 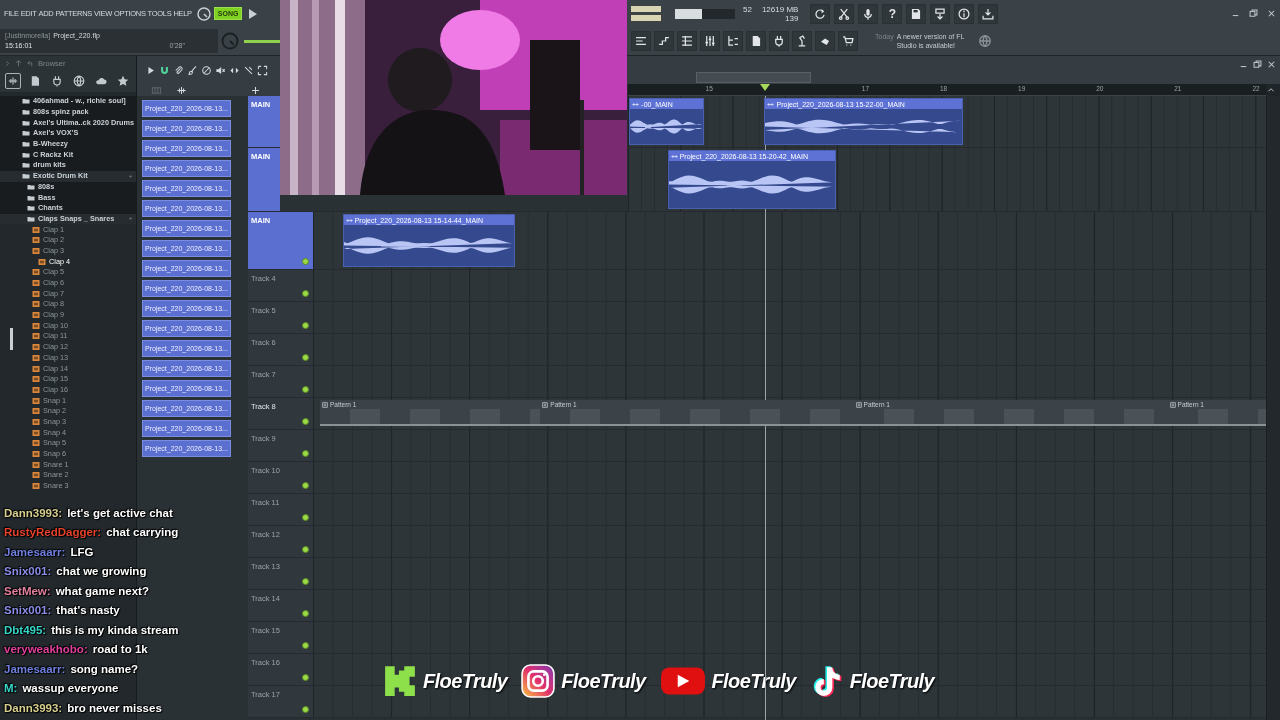 What do you see at coordinates (104, 668) in the screenshot?
I see `chat-message: song name?` at bounding box center [104, 668].